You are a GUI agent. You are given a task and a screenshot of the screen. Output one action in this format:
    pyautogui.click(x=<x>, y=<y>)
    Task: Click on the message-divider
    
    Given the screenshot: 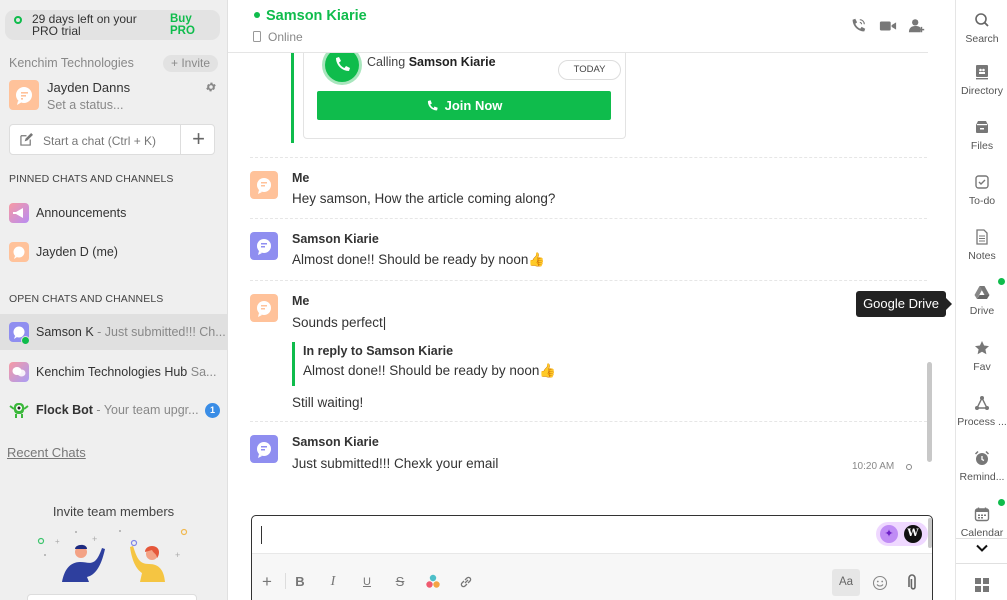 What is the action you would take?
    pyautogui.click(x=588, y=157)
    